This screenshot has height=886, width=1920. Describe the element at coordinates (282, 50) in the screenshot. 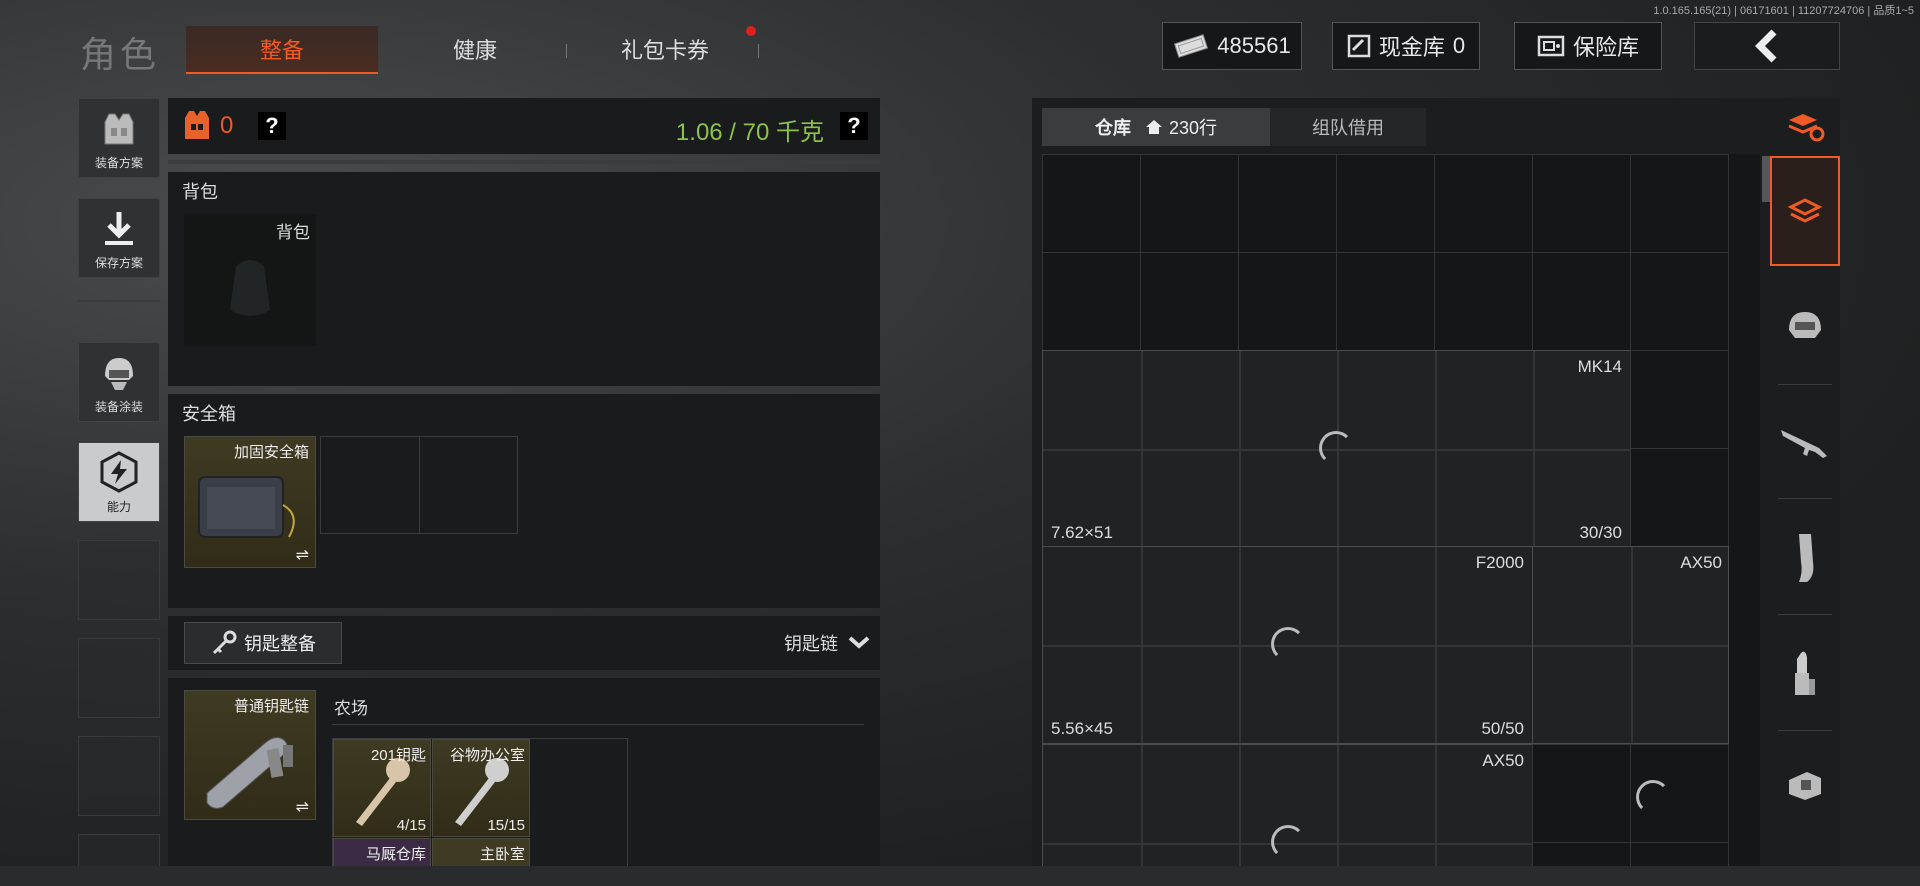

I see `tab-loadout: 整备` at that location.